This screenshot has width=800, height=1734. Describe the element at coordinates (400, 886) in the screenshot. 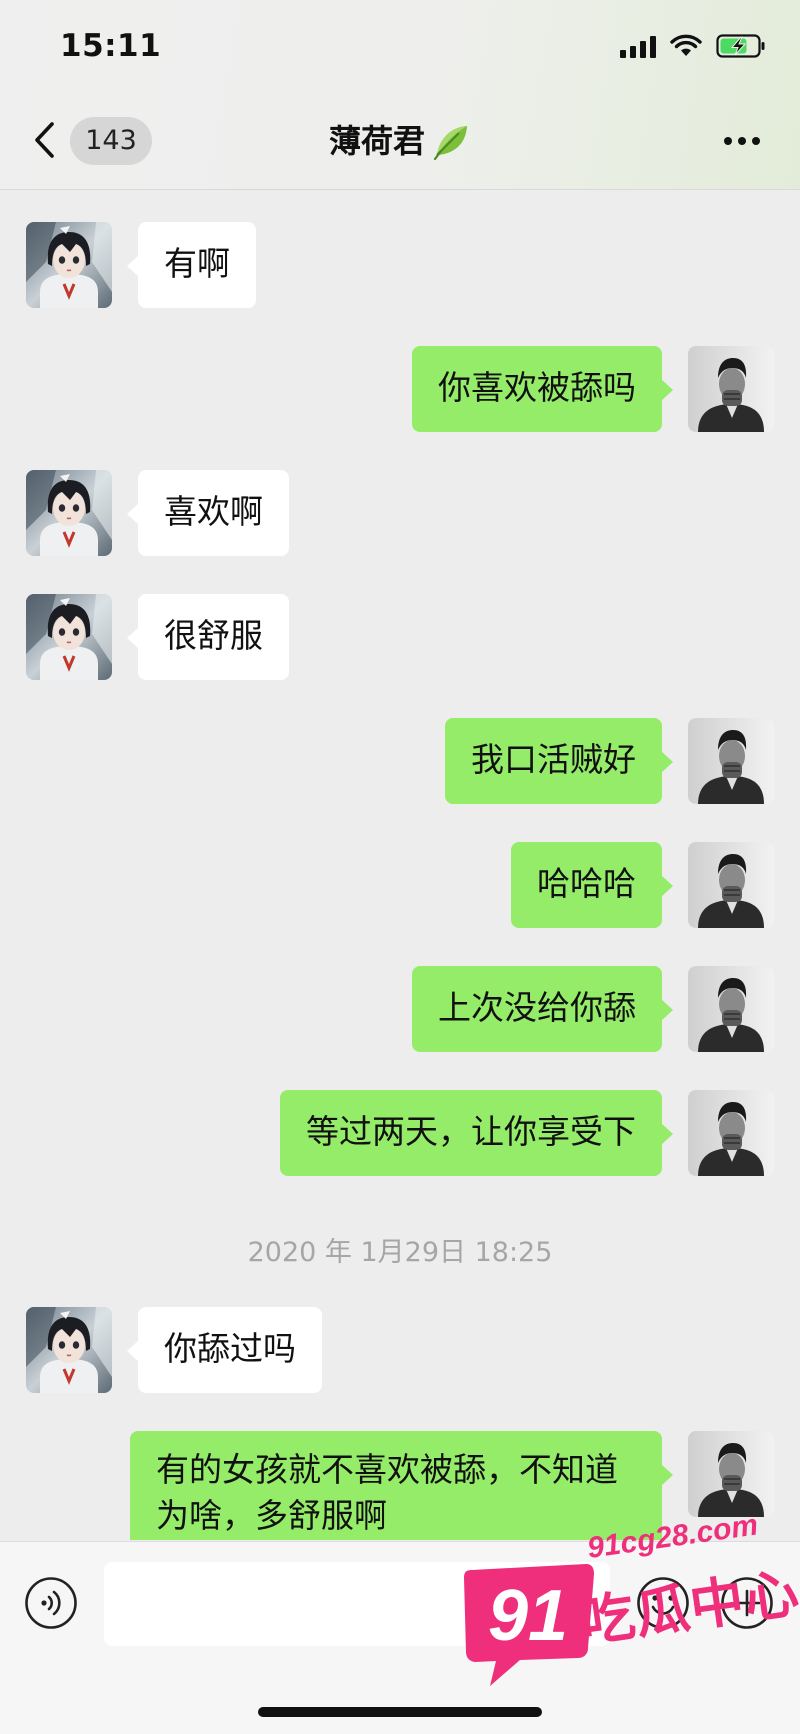

I see `message-outgoing: 哈哈哈` at that location.